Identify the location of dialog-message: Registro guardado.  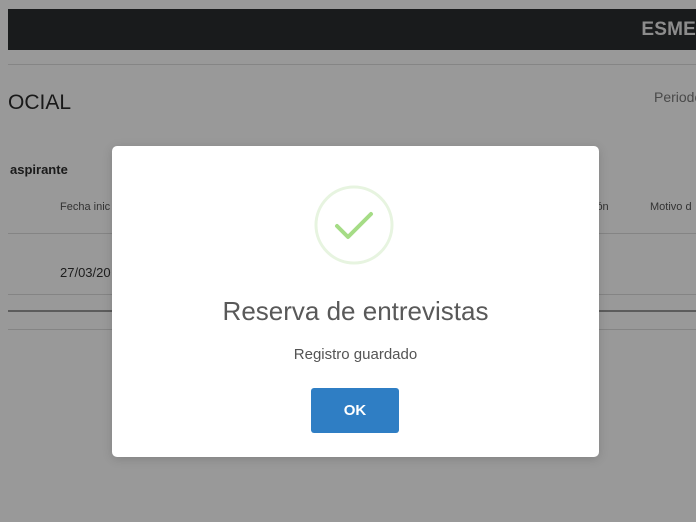
(355, 354).